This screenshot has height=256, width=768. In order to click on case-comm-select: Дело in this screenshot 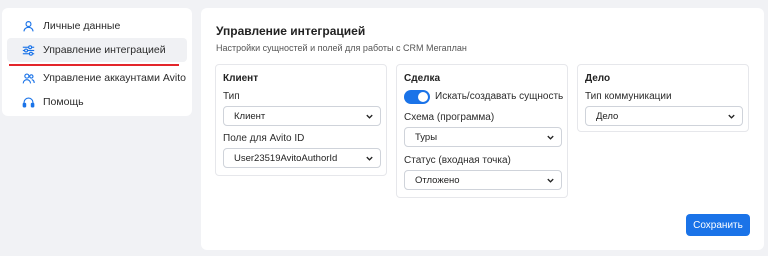, I will do `click(664, 116)`.